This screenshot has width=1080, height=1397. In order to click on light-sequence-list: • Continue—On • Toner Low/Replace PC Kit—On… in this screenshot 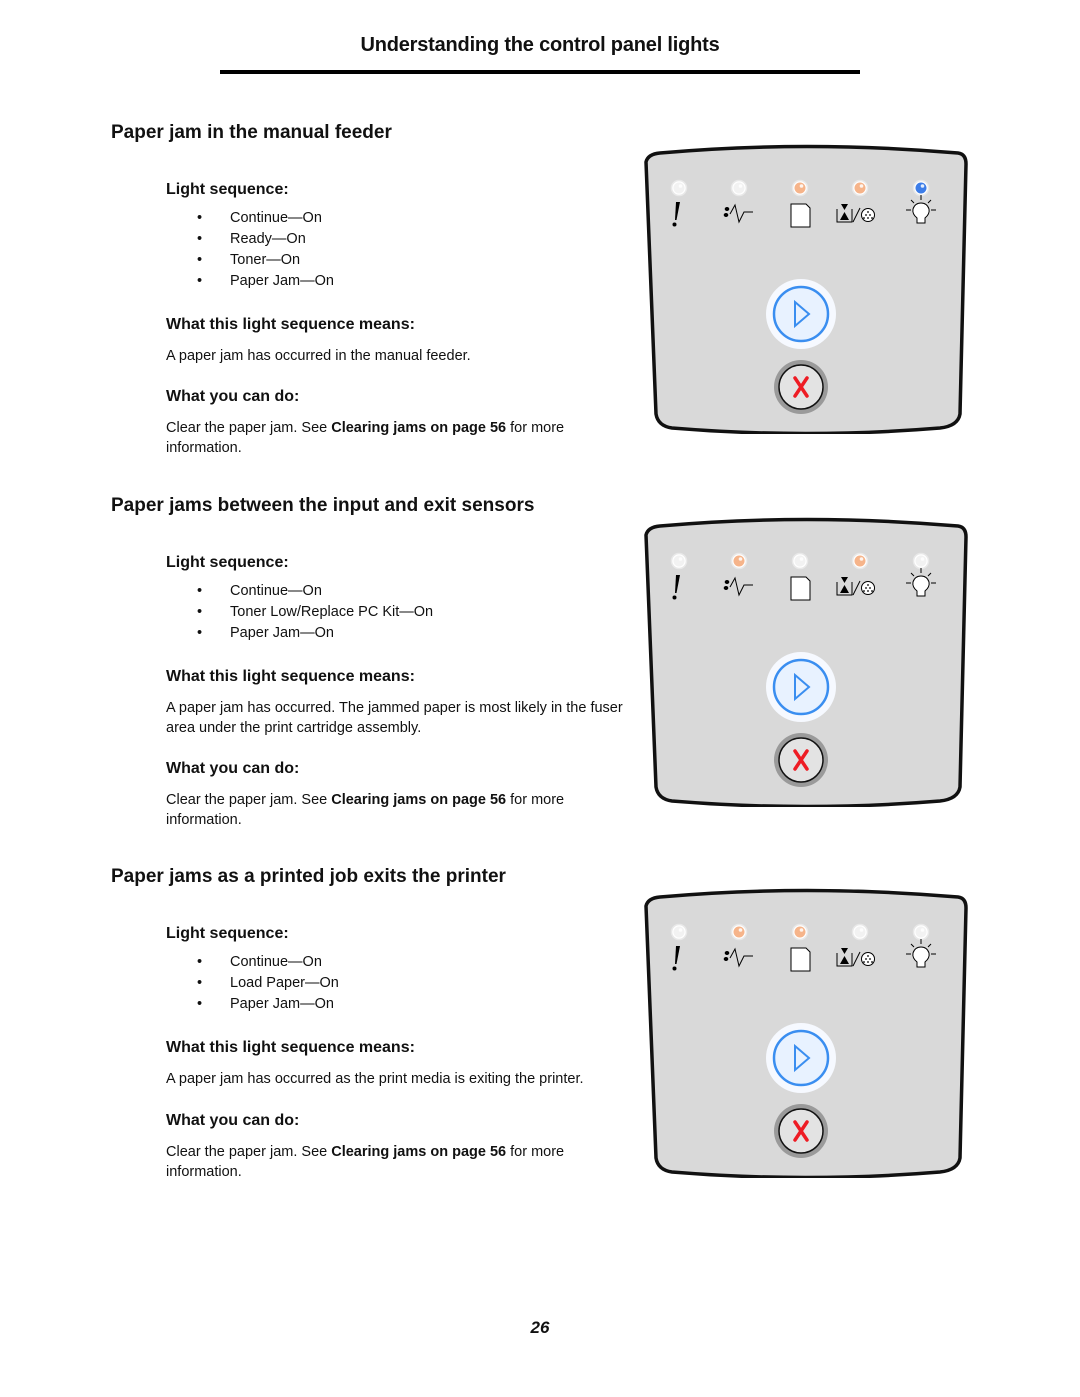, I will do `click(299, 612)`.